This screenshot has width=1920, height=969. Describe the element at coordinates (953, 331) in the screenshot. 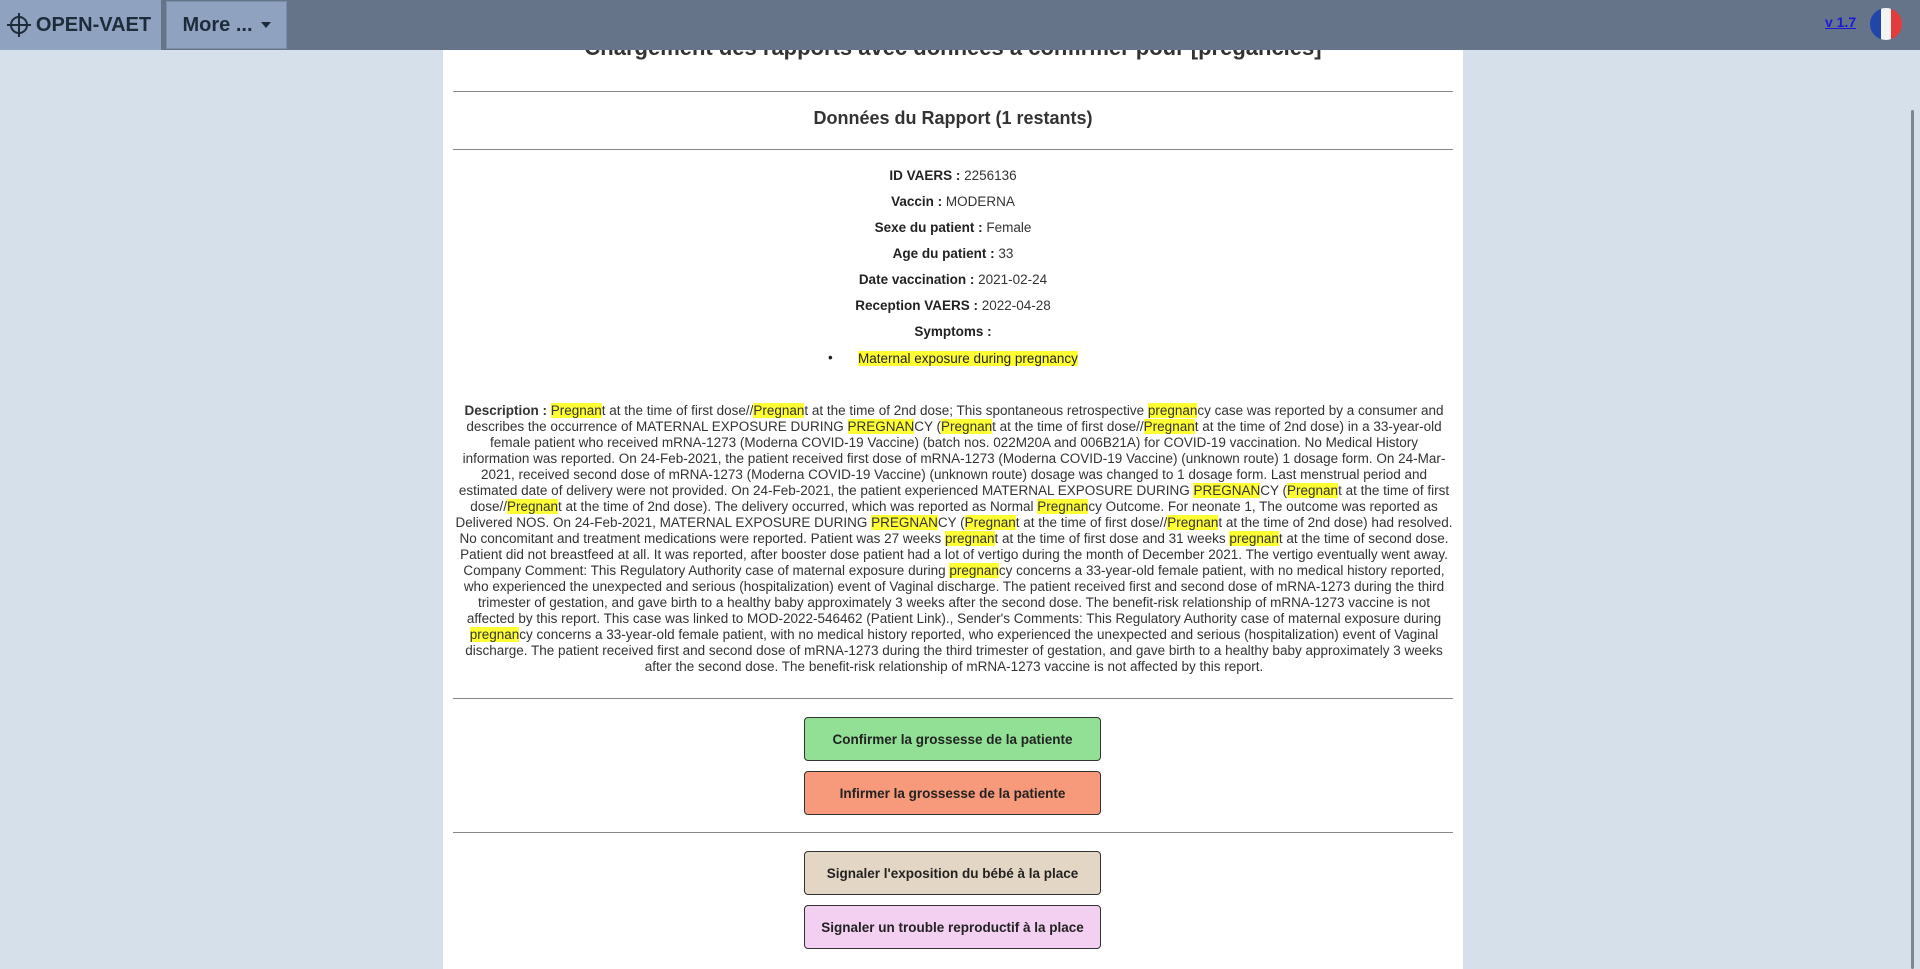

I see `field-symptoms: Symptoms :` at that location.